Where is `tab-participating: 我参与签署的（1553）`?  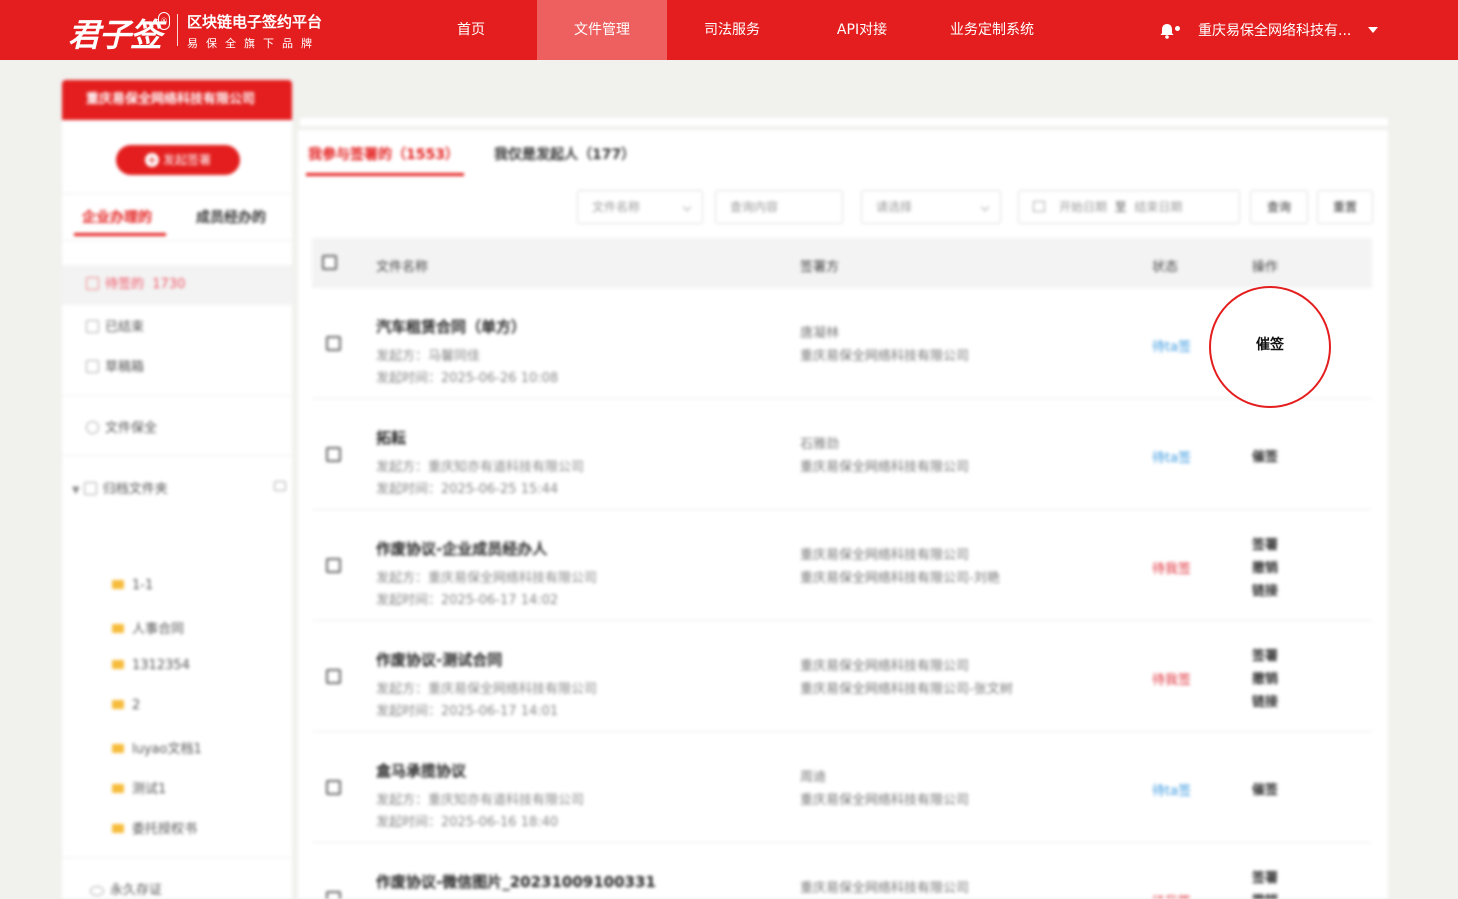 tab-participating: 我参与签署的（1553） is located at coordinates (383, 154).